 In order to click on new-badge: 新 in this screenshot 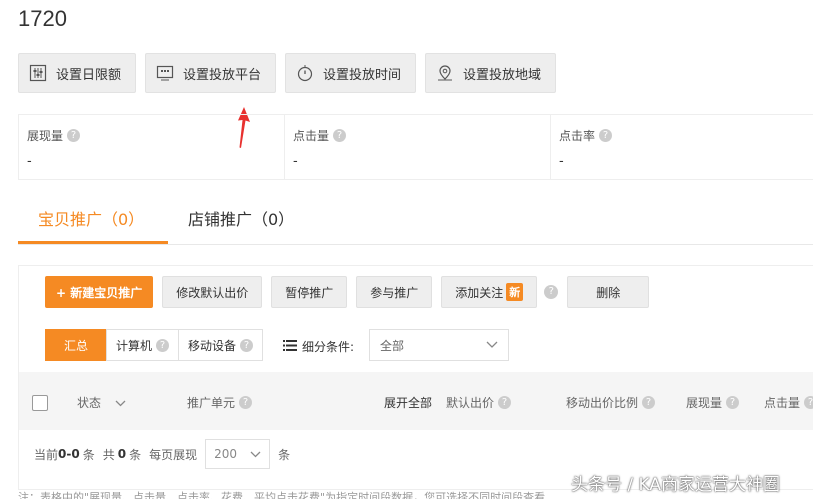, I will do `click(515, 292)`.